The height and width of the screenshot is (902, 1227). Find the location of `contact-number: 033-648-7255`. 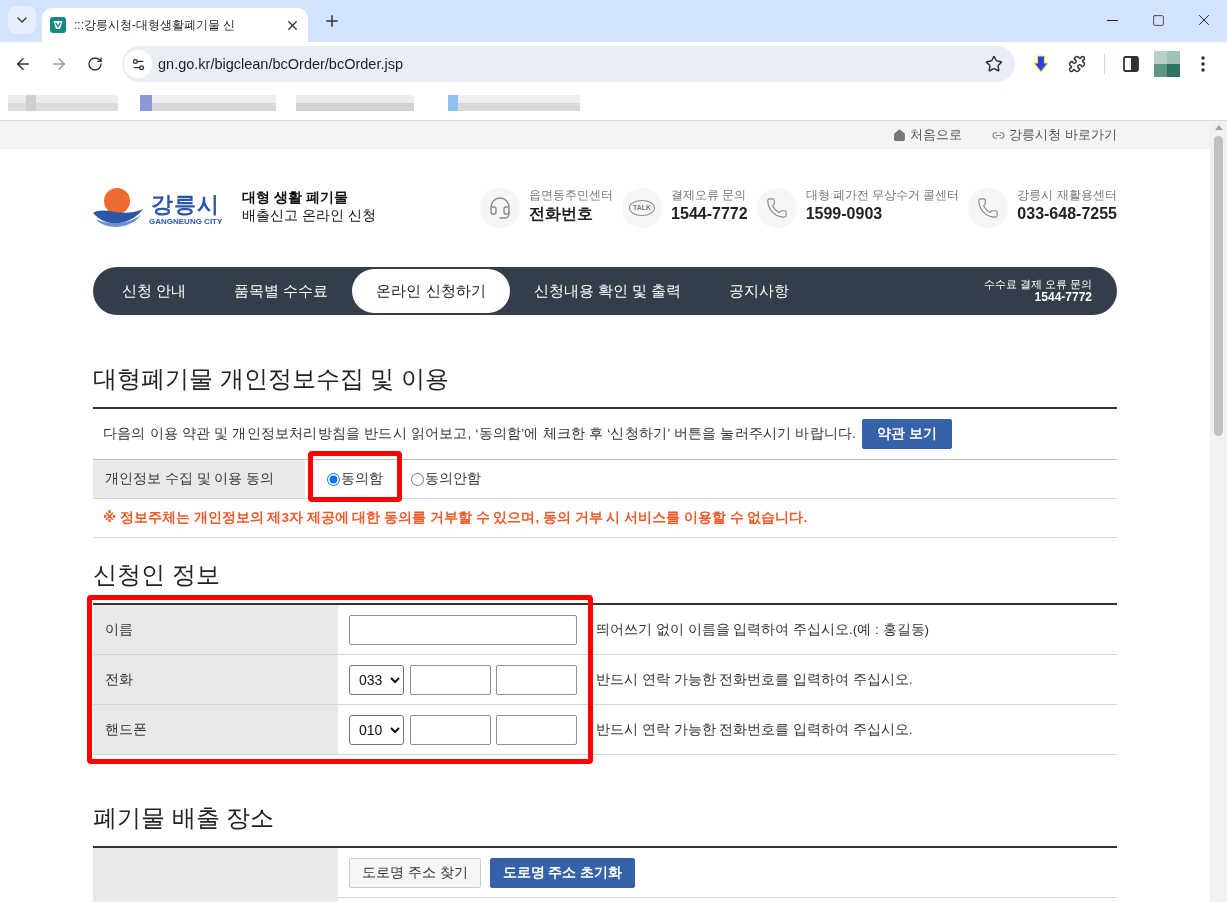

contact-number: 033-648-7255 is located at coordinates (1067, 214).